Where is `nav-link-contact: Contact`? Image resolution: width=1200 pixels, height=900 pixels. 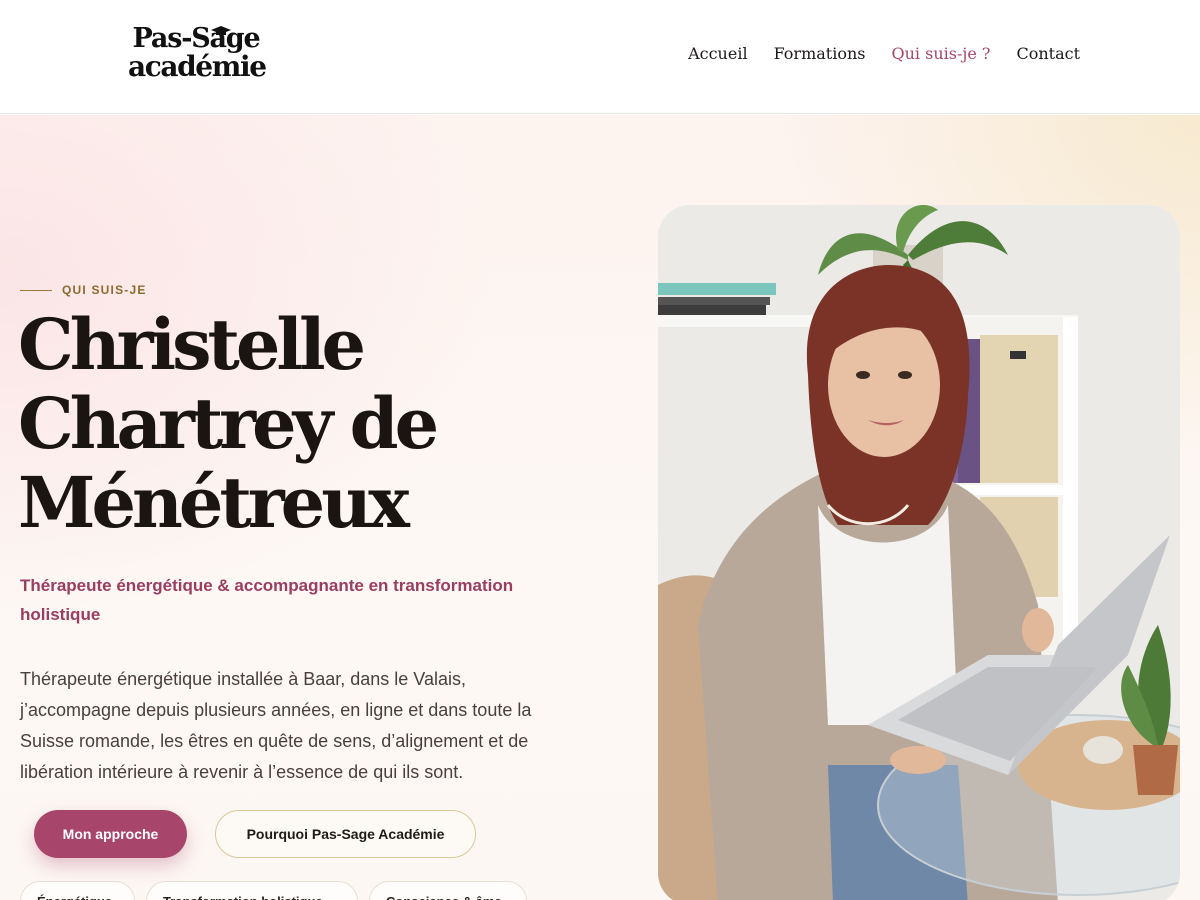
nav-link-contact: Contact is located at coordinates (1048, 53).